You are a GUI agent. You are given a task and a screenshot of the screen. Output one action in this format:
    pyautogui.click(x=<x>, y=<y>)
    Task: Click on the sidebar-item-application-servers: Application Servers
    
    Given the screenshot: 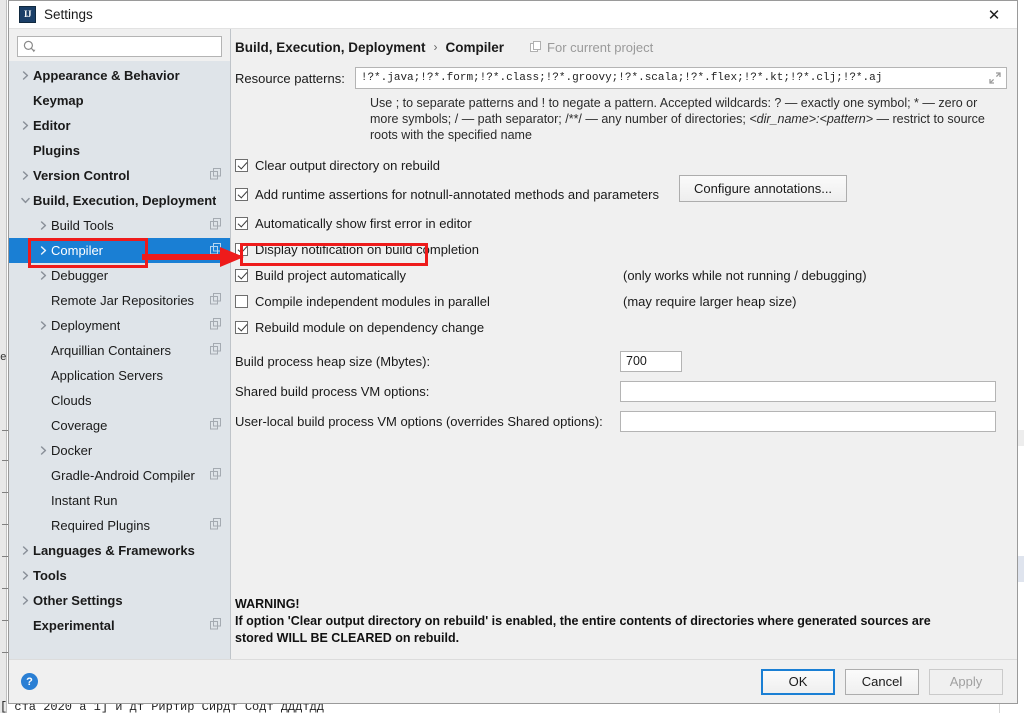 What is the action you would take?
    pyautogui.click(x=119, y=375)
    